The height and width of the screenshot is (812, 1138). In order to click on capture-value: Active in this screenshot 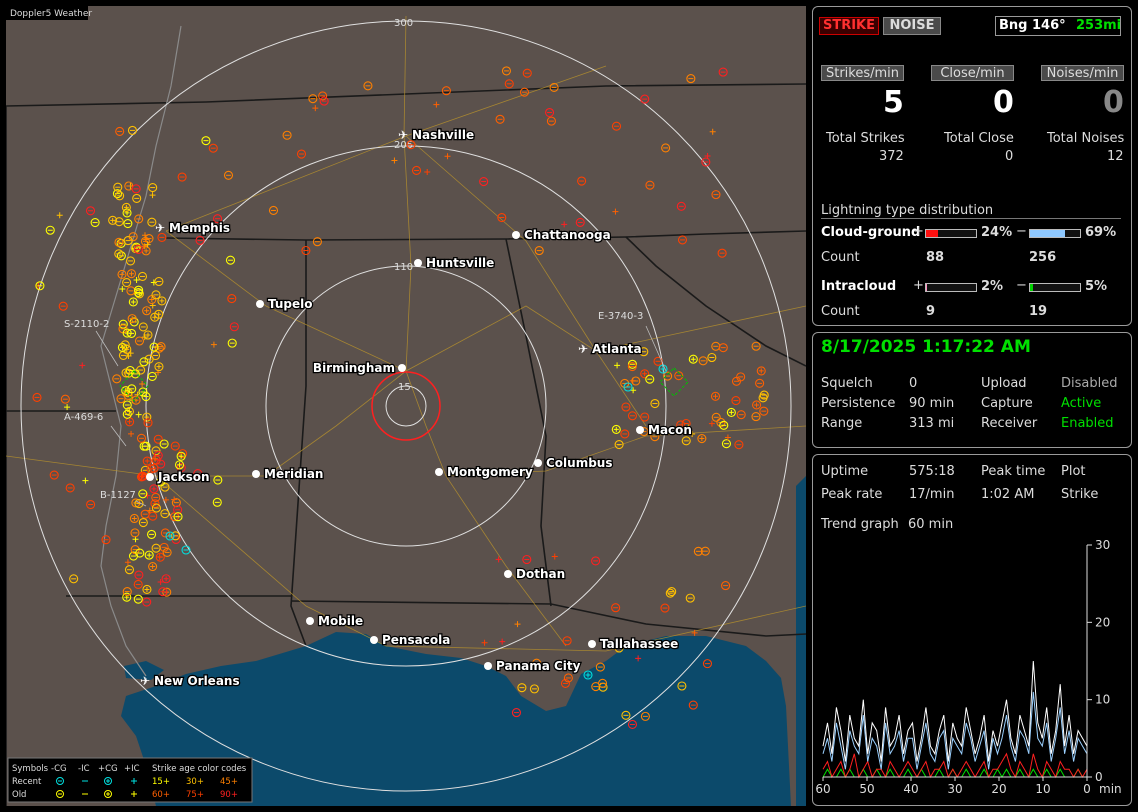, I will do `click(1081, 403)`.